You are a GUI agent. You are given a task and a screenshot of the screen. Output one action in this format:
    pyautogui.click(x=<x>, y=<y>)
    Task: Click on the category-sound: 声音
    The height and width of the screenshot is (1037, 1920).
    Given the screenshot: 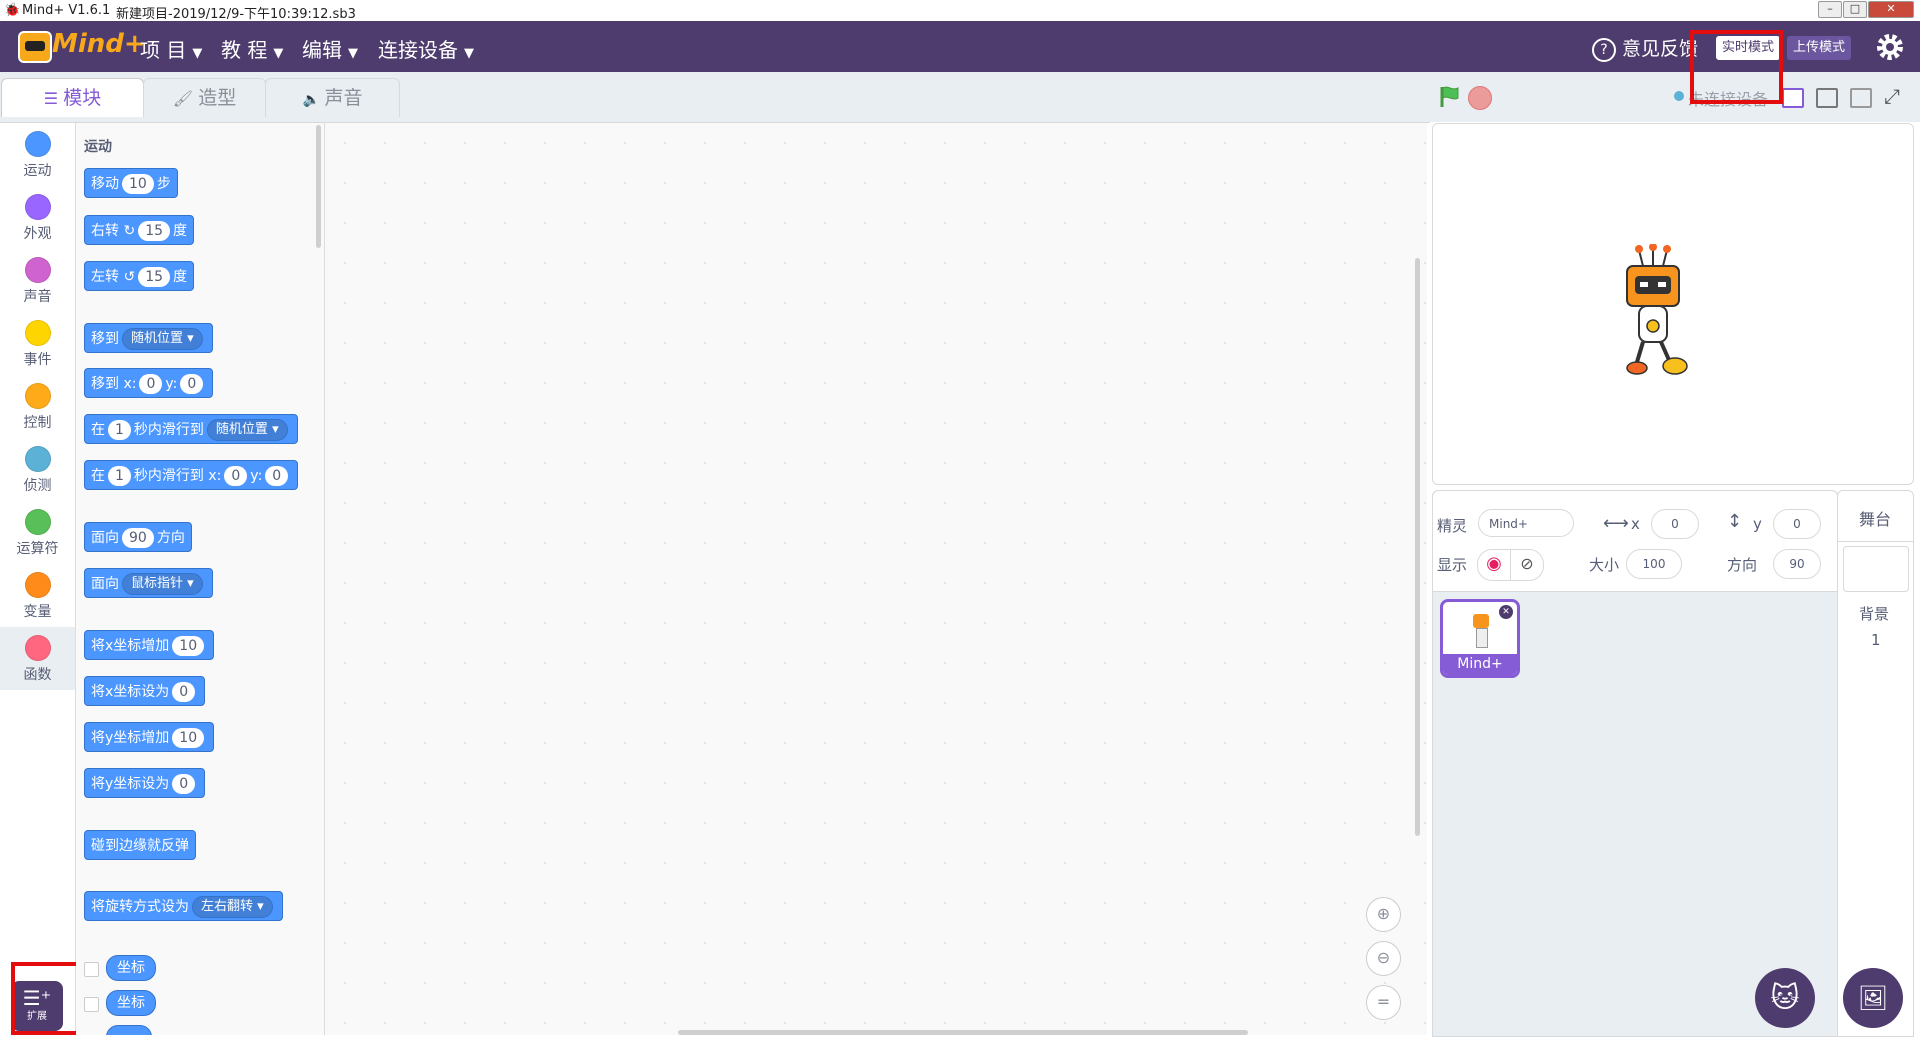 What is the action you would take?
    pyautogui.click(x=37, y=280)
    